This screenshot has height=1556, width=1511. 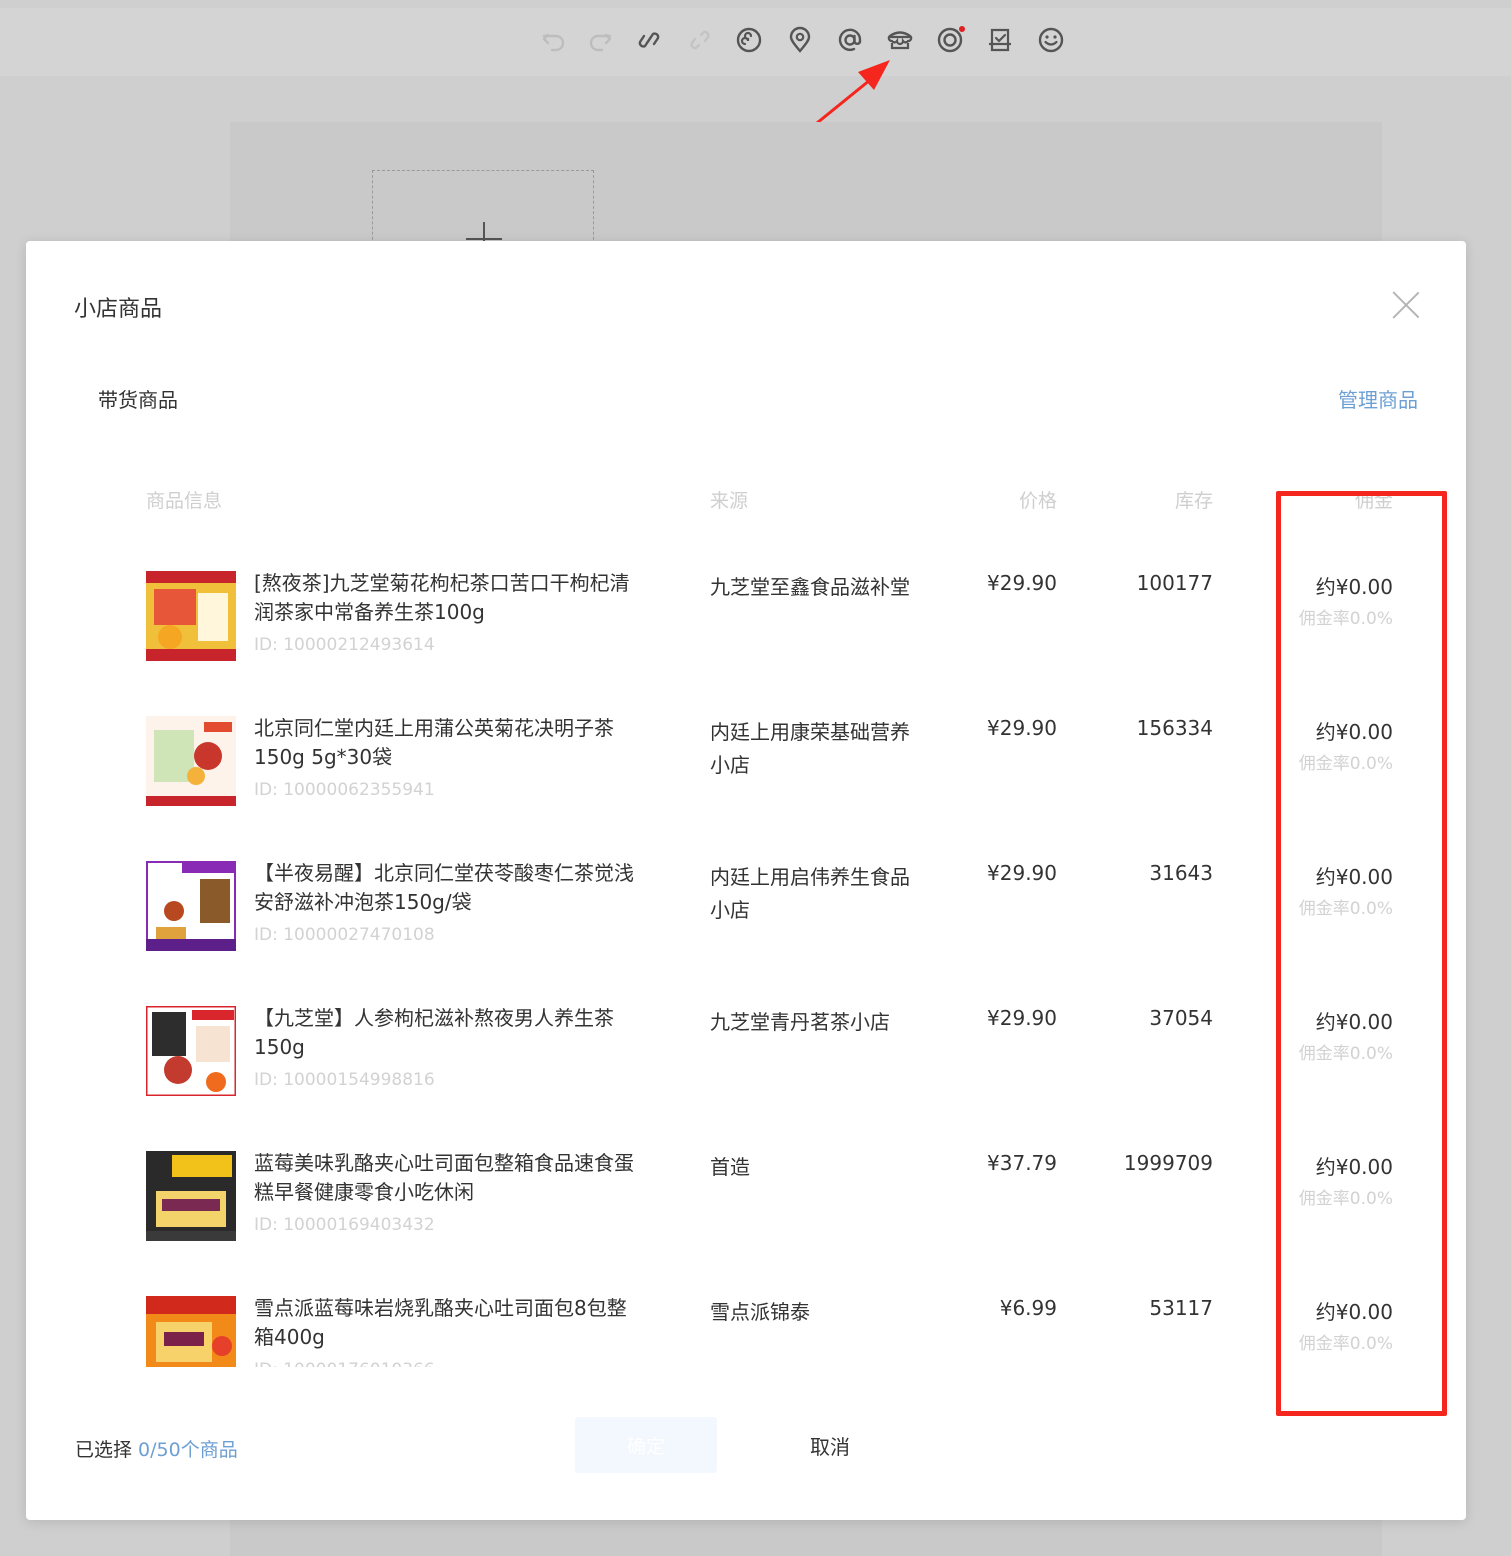 I want to click on product-stock: 31643, so click(x=1181, y=873).